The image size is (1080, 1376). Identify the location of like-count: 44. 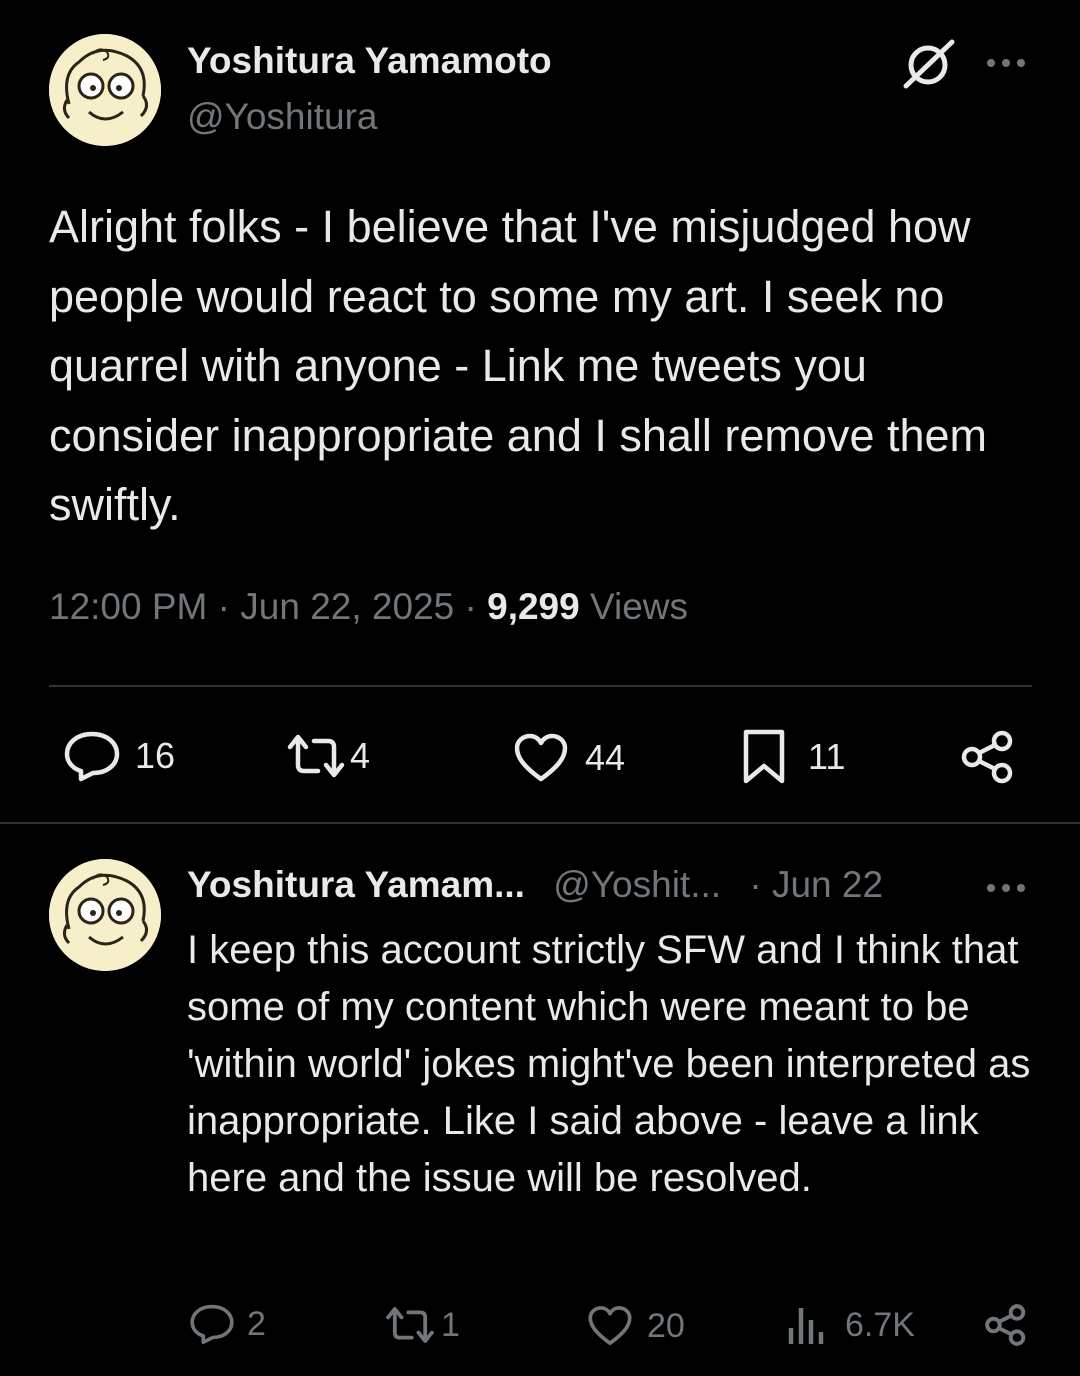
(605, 757).